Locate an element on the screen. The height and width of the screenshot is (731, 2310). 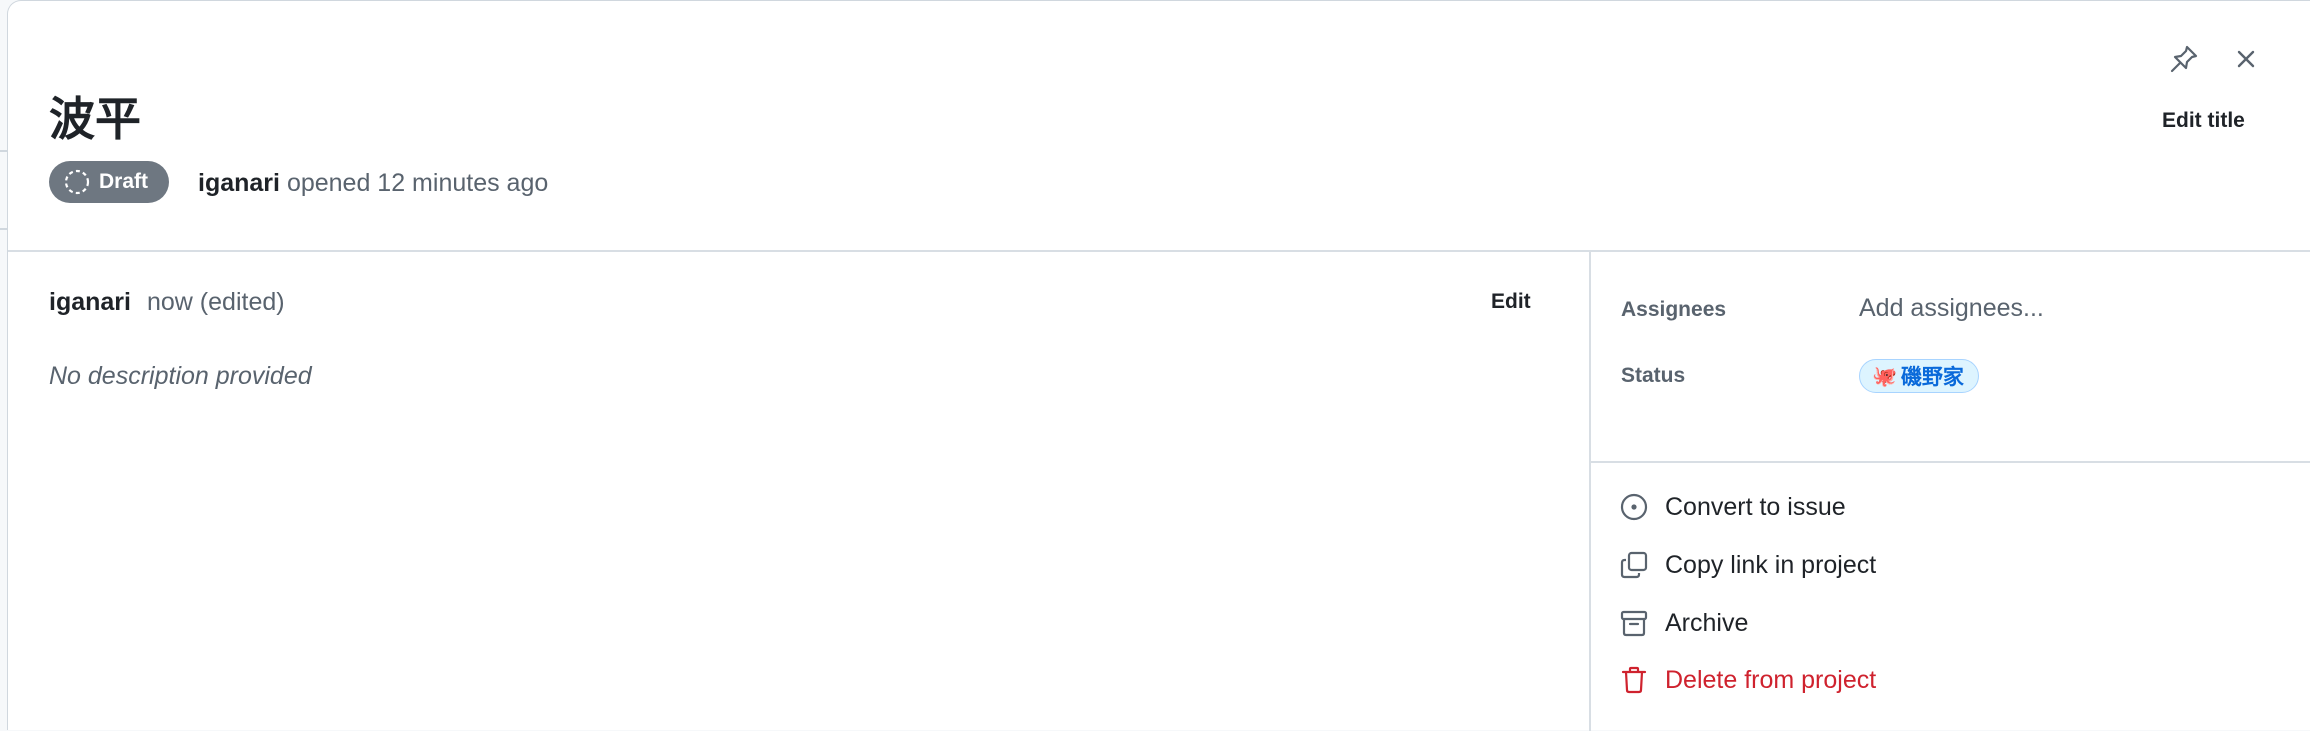
copy-icon is located at coordinates (1634, 565).